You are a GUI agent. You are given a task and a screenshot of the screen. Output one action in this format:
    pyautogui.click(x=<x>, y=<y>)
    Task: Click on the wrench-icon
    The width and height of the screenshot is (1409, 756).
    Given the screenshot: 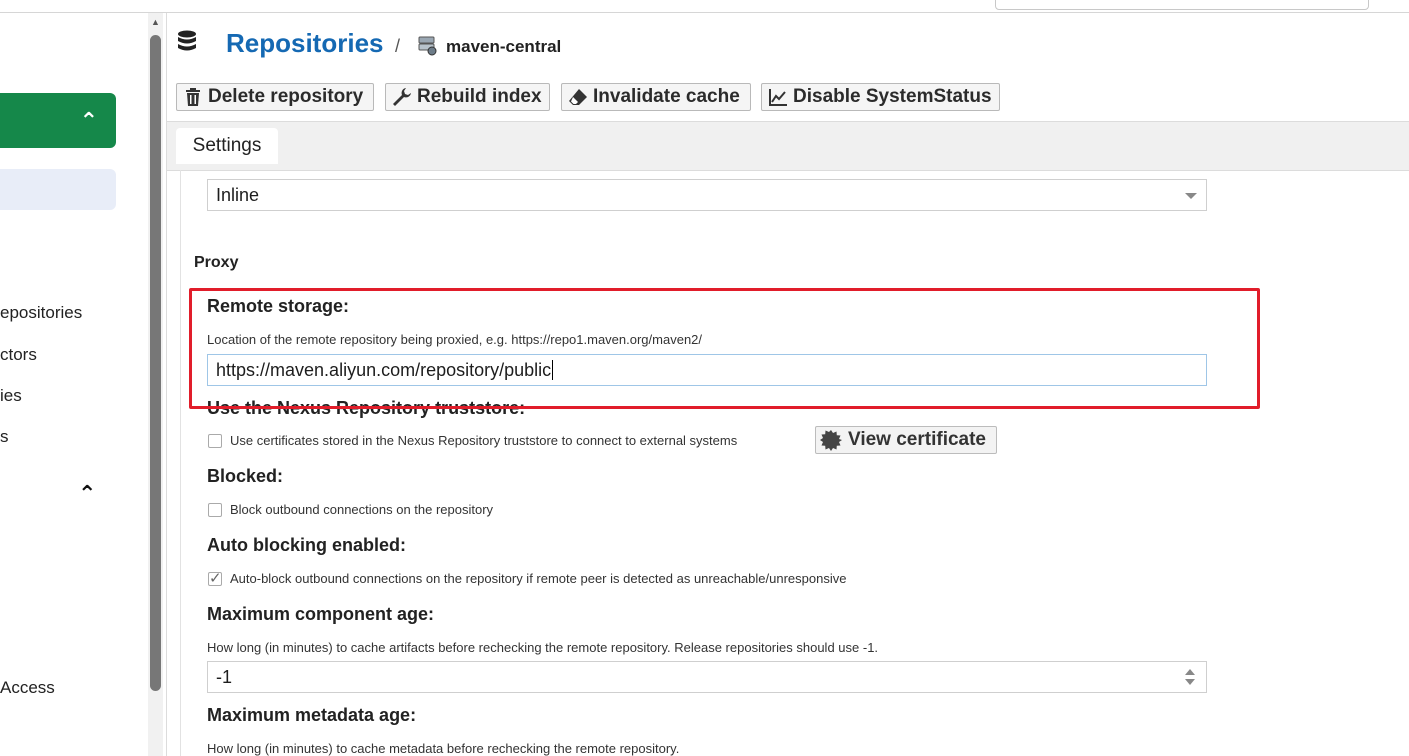 What is the action you would take?
    pyautogui.click(x=402, y=97)
    